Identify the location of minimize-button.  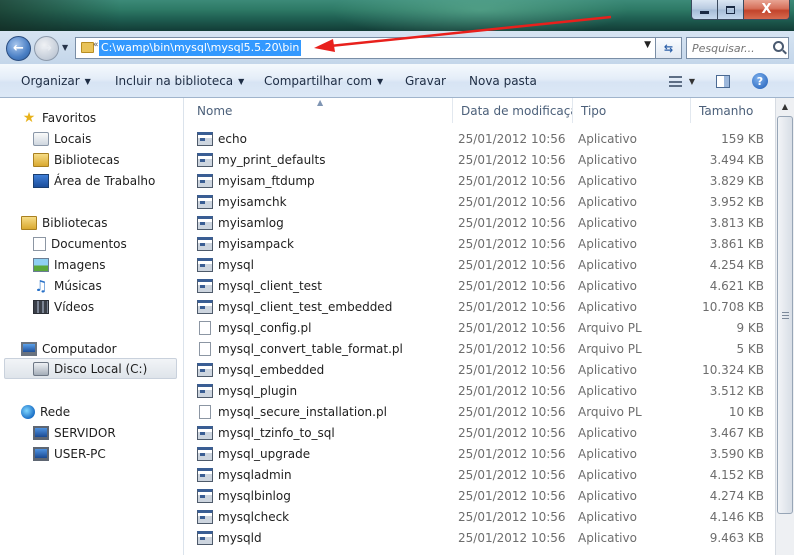
(704, 10).